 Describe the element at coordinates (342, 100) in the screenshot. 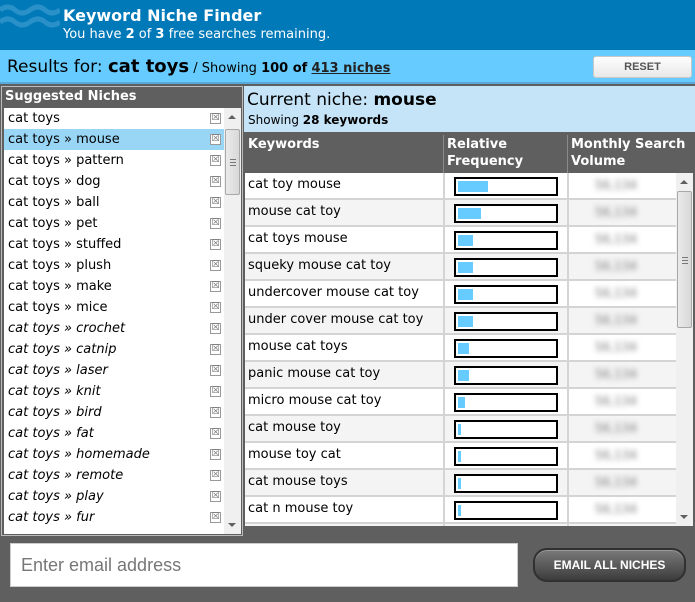

I see `current-niche-title: Current niche: mouse` at that location.